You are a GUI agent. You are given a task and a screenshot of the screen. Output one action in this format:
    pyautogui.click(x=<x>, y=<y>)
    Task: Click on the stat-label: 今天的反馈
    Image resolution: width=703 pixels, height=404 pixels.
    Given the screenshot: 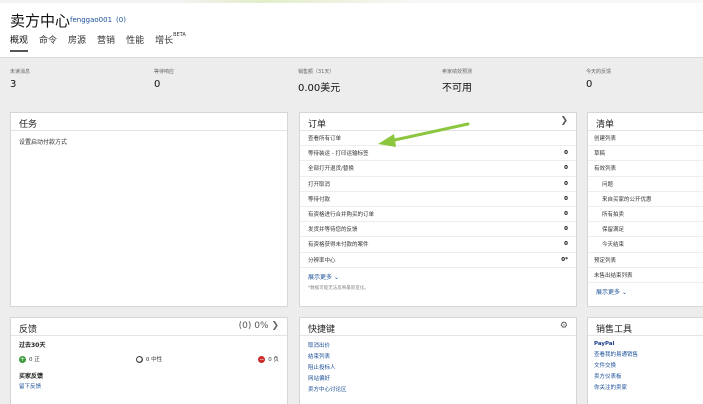 What is the action you would take?
    pyautogui.click(x=599, y=72)
    